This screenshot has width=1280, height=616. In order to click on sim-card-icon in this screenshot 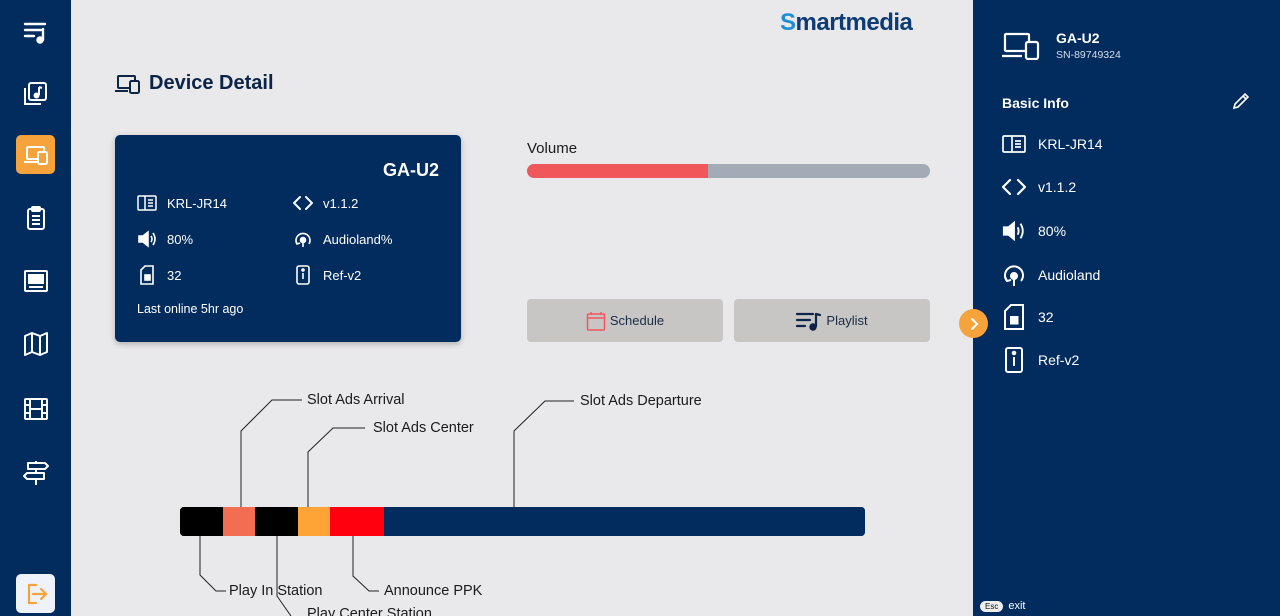, I will do `click(1014, 317)`.